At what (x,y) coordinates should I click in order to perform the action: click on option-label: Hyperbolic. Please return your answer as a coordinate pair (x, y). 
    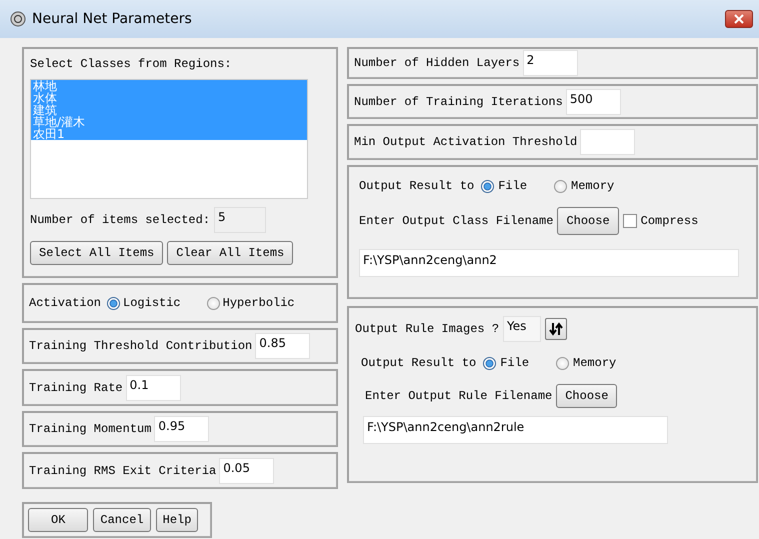
    Looking at the image, I should click on (258, 303).